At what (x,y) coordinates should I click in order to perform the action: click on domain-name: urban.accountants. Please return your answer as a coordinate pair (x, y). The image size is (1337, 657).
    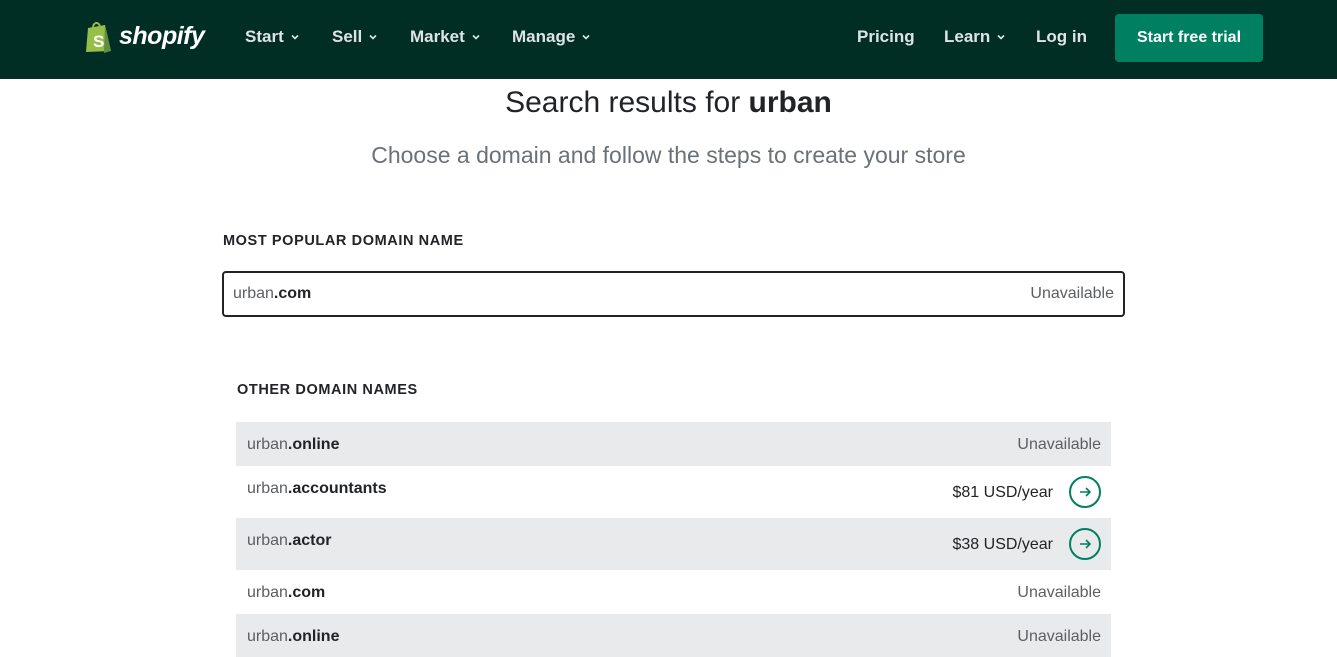
    Looking at the image, I should click on (317, 489).